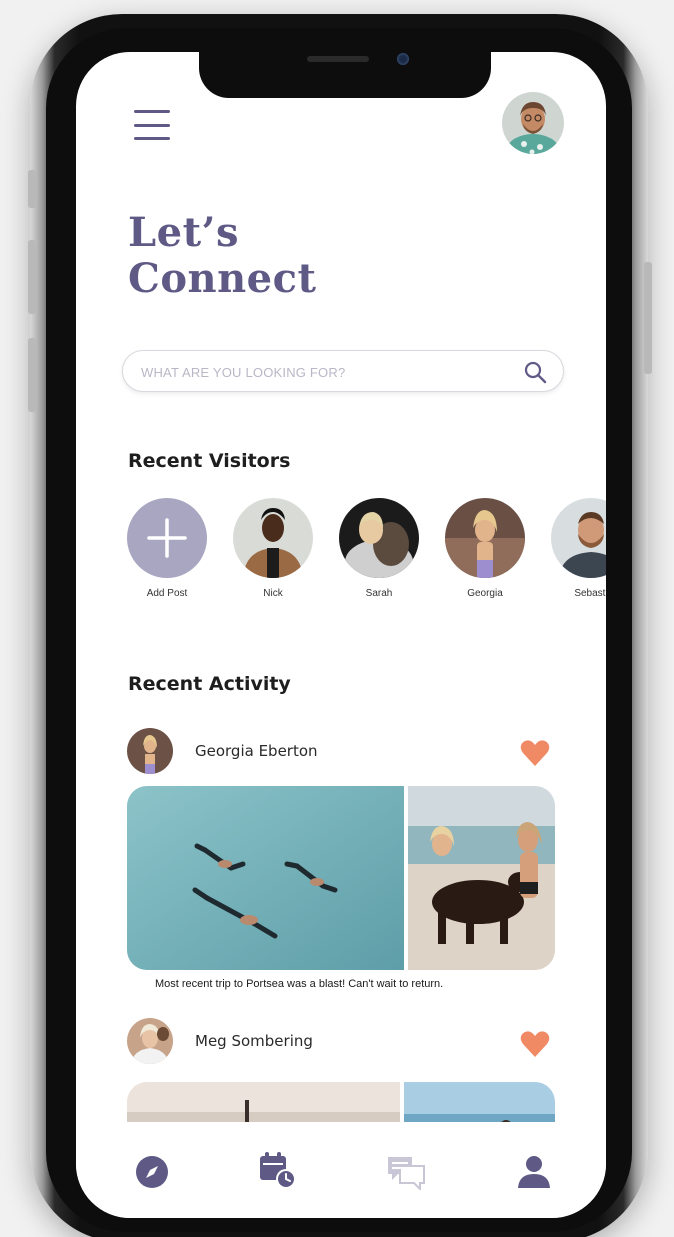 The width and height of the screenshot is (674, 1237). I want to click on speaker, so click(338, 59).